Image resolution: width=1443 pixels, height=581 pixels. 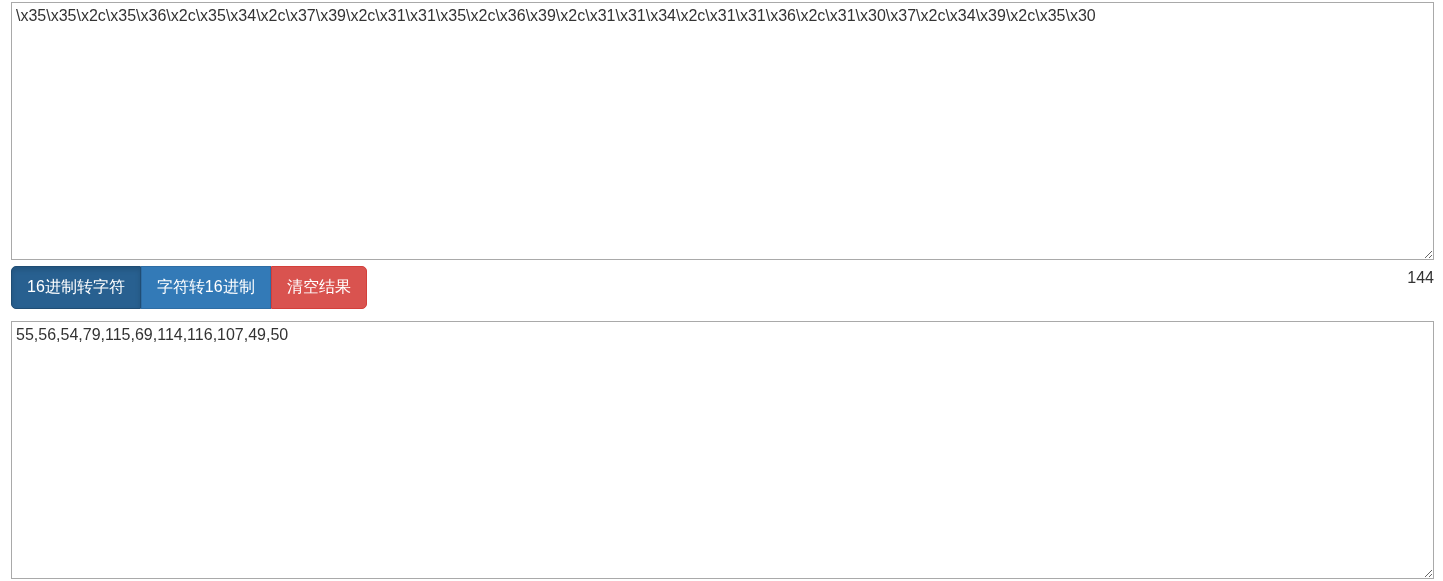 What do you see at coordinates (318, 287) in the screenshot?
I see `clear-button: 清空结果` at bounding box center [318, 287].